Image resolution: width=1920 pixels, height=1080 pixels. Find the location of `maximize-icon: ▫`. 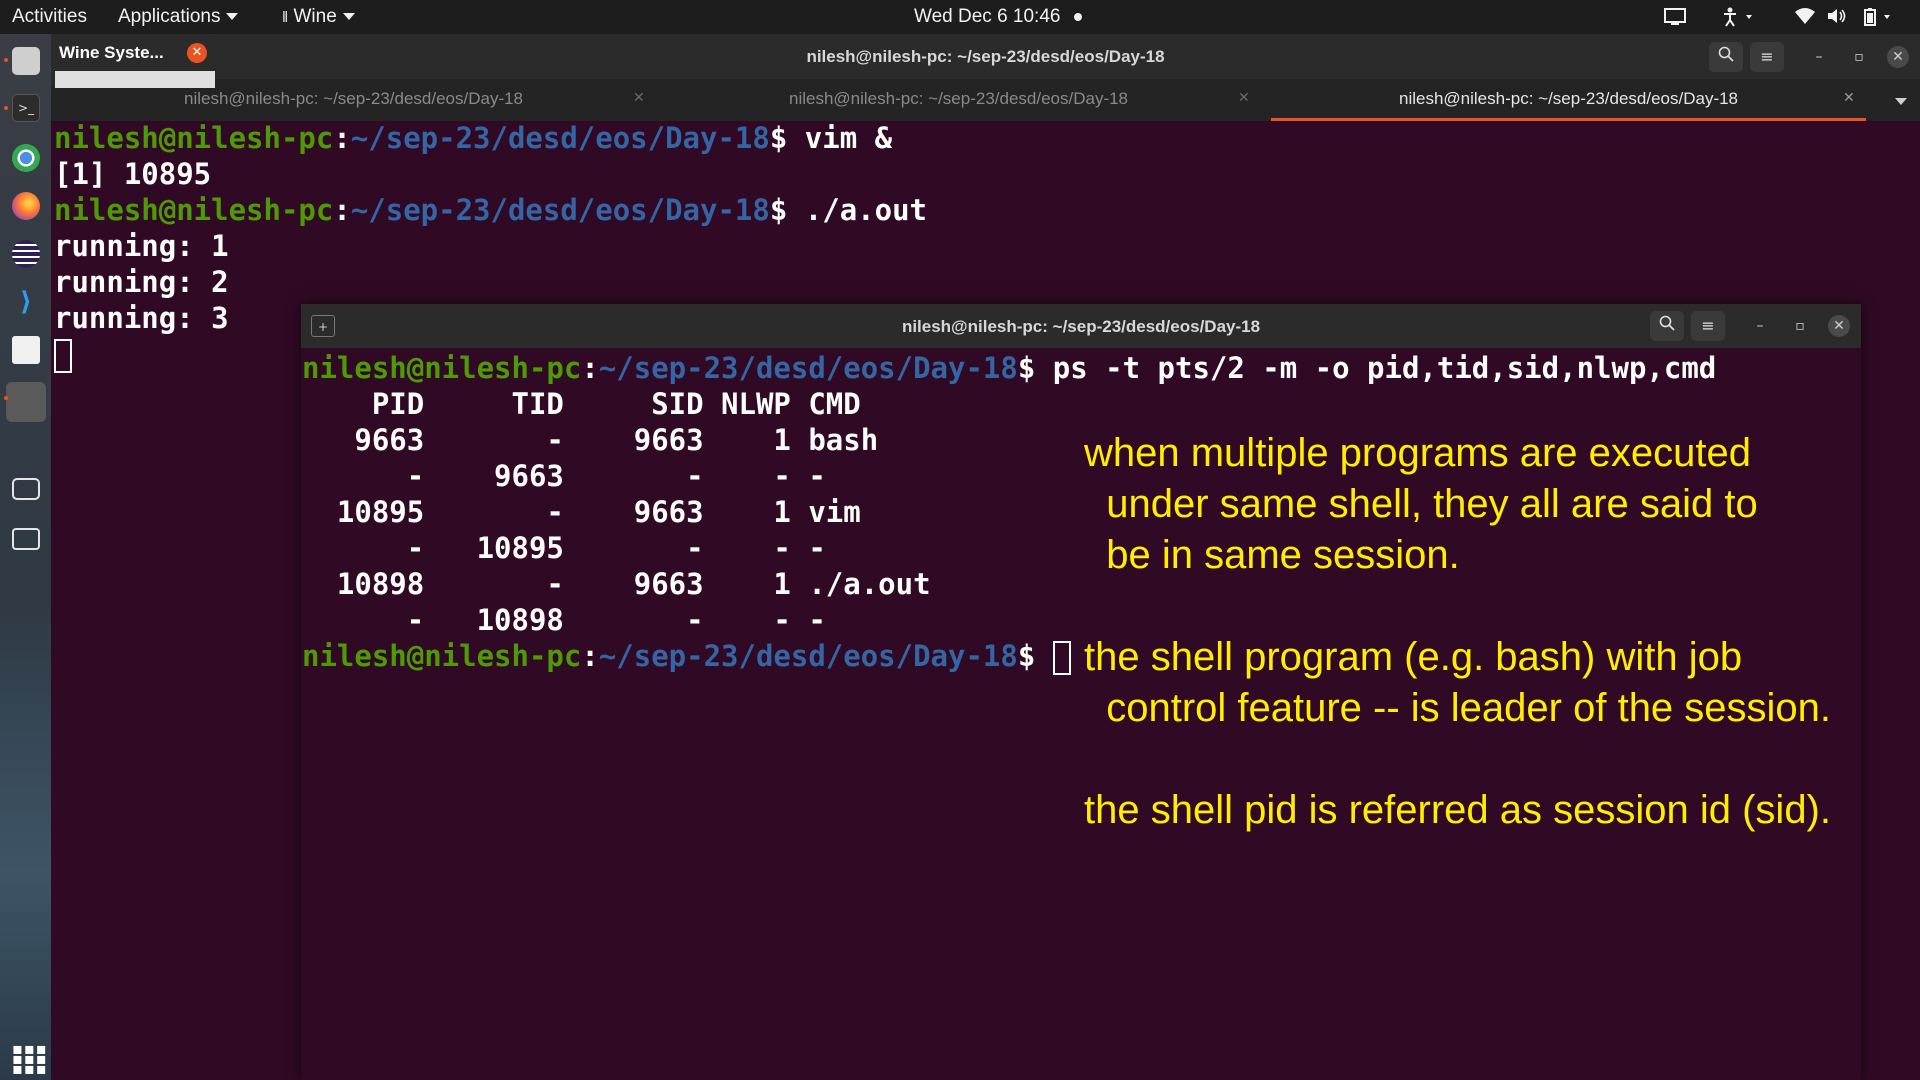

maximize-icon: ▫ is located at coordinates (1800, 326).